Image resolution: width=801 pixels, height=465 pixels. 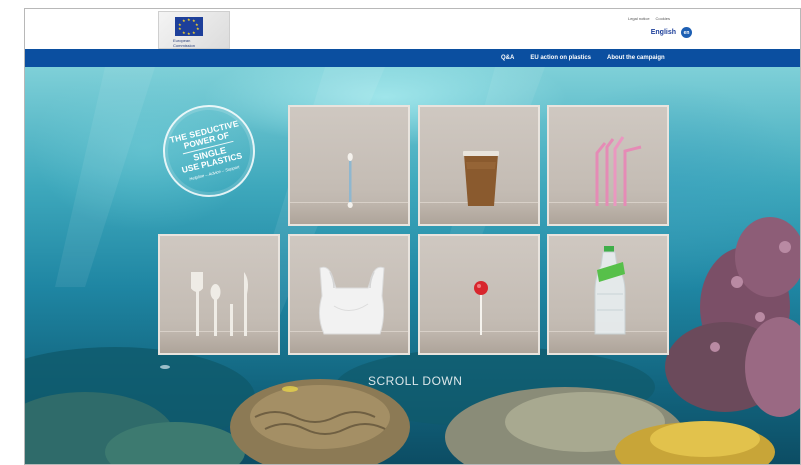 What do you see at coordinates (184, 45) in the screenshot?
I see `logo-line-2: Commission` at bounding box center [184, 45].